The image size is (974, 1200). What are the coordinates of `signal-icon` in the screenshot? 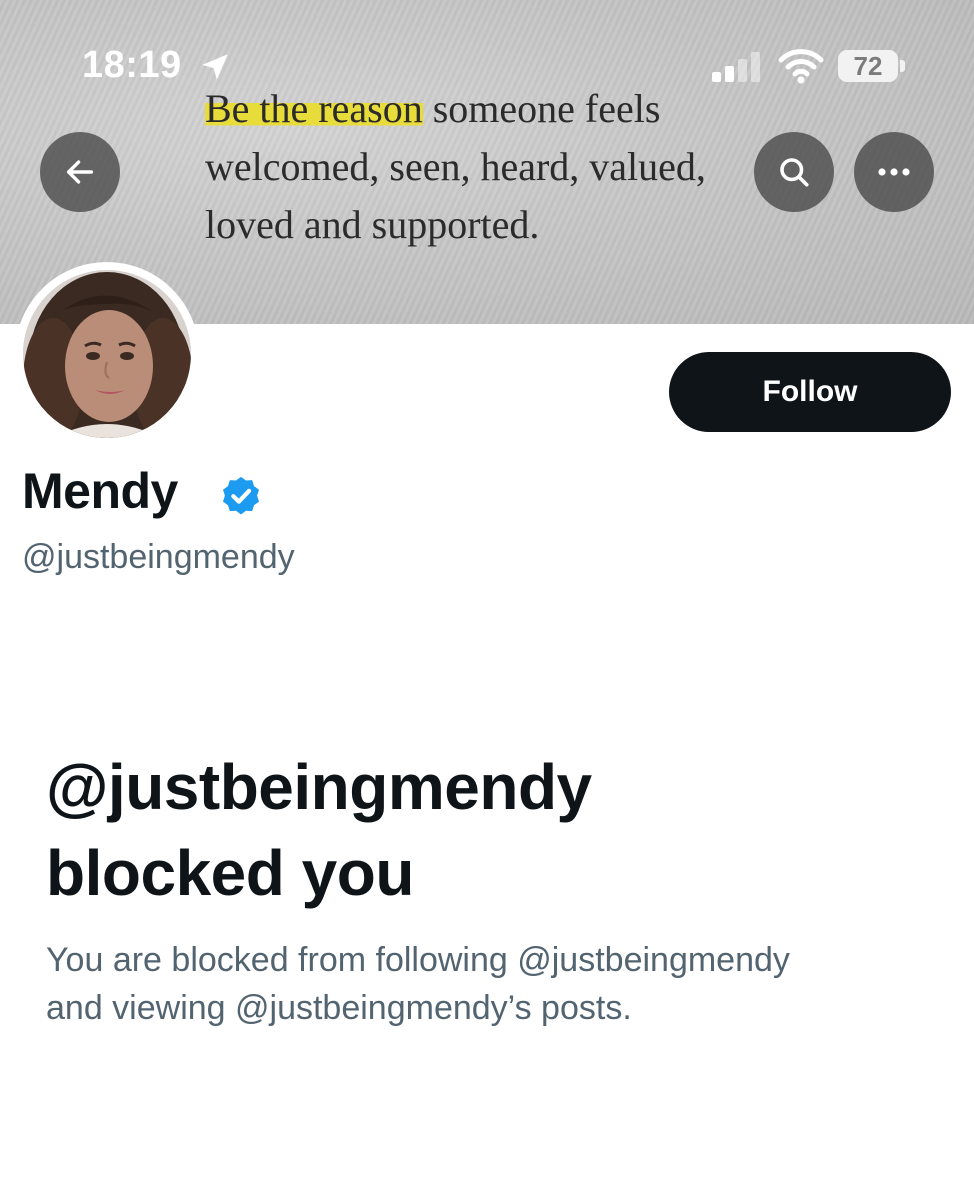 It's located at (736, 67).